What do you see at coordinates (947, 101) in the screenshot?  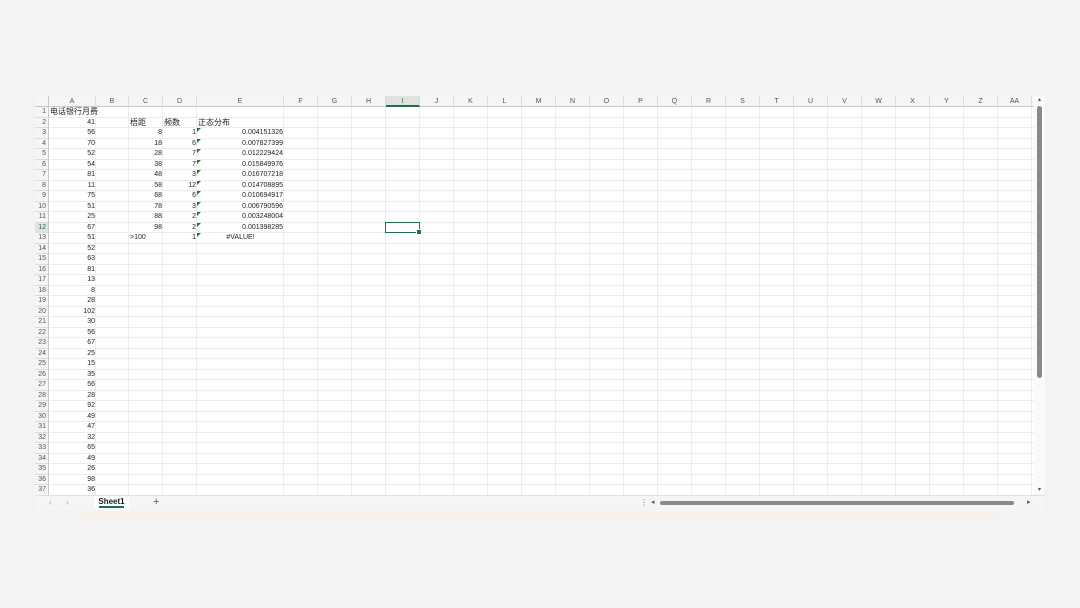 I see `column-header-y: Y` at bounding box center [947, 101].